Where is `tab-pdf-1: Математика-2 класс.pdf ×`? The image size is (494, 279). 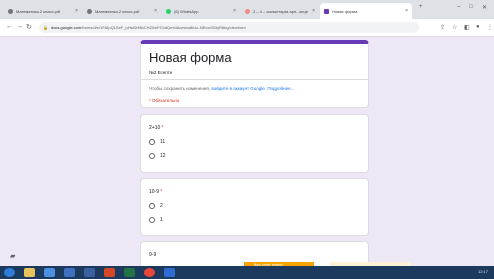
tab-pdf-1: Математика-2 класс.pdf × is located at coordinates (43, 11).